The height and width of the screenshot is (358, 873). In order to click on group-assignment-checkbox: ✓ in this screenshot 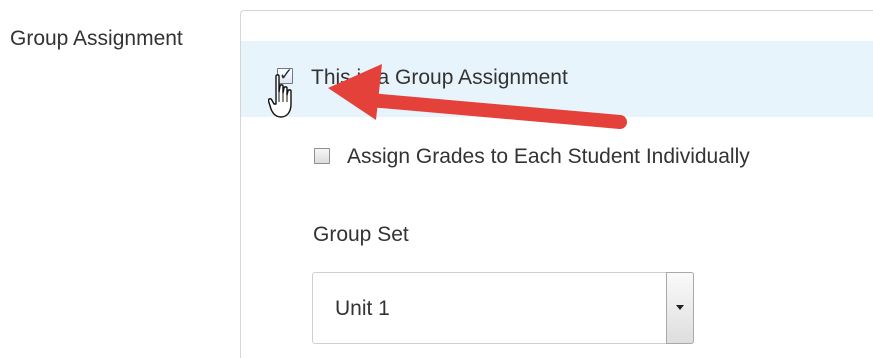, I will do `click(285, 74)`.